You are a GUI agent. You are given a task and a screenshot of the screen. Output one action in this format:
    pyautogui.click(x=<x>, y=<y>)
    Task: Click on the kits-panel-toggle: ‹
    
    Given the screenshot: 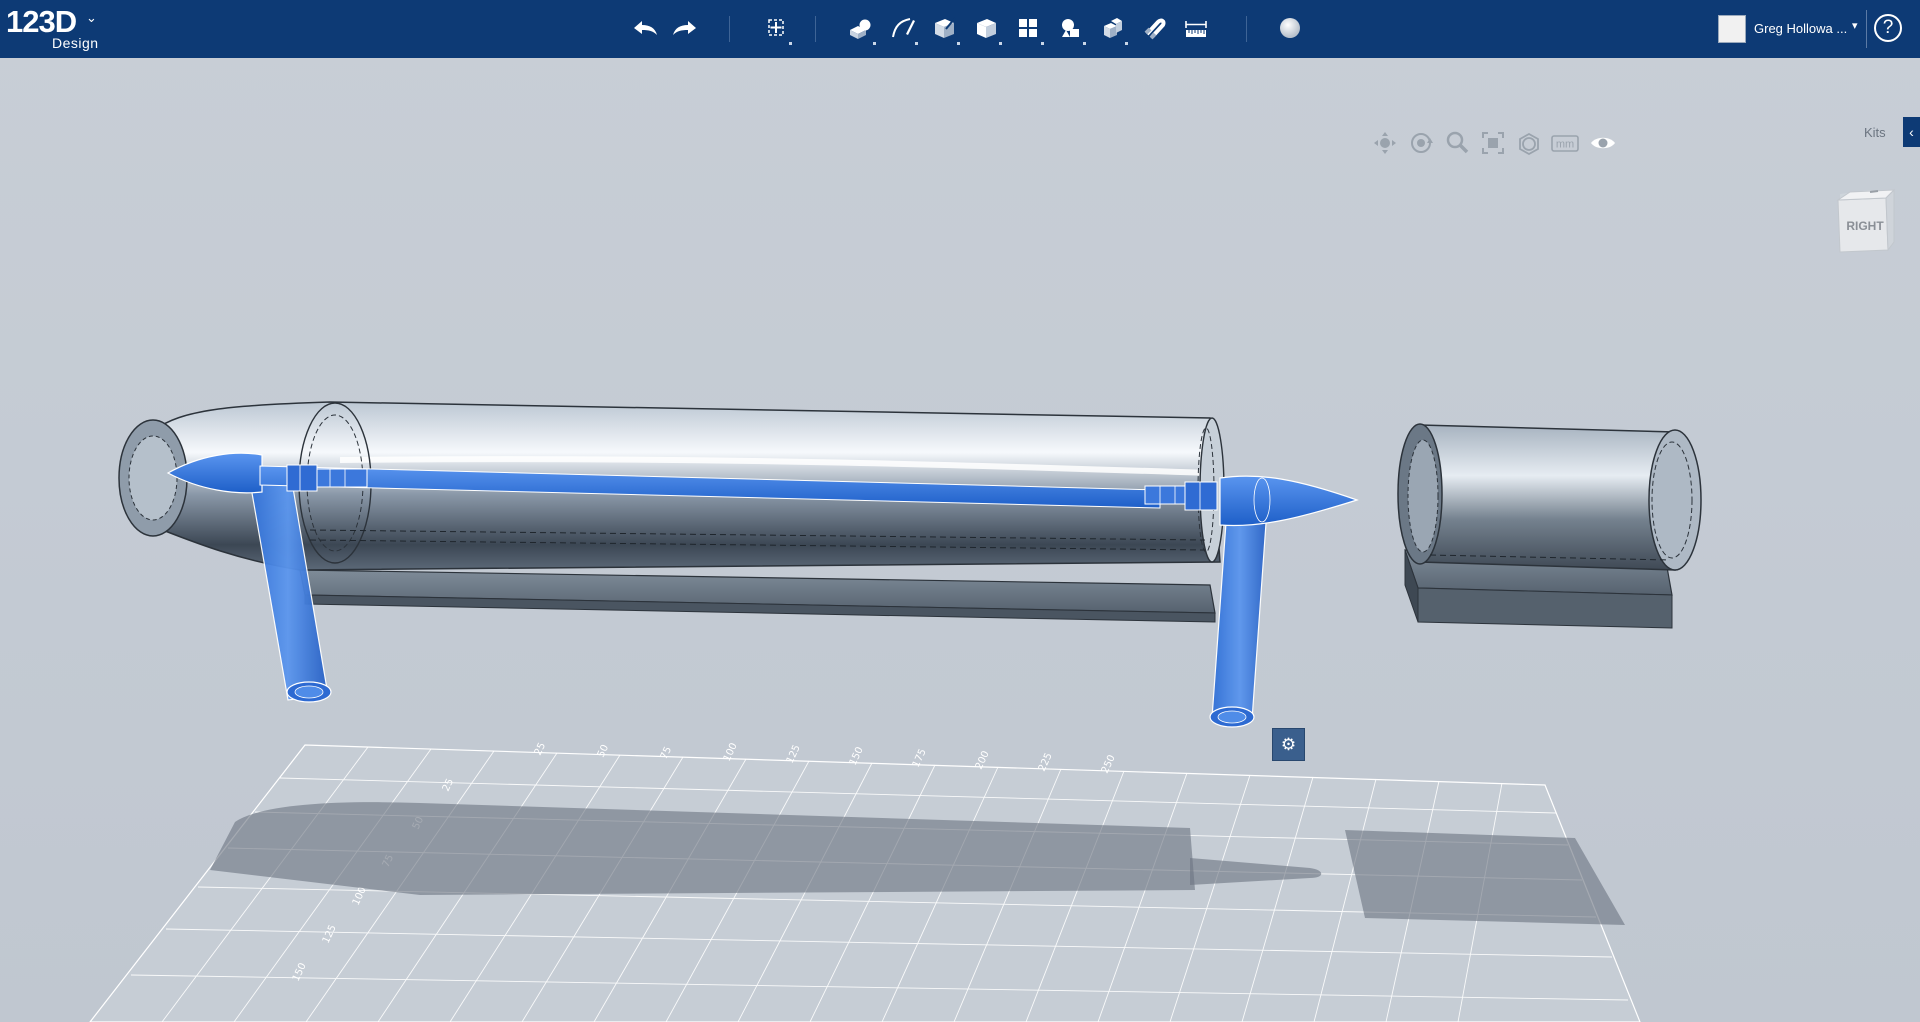 What is the action you would take?
    pyautogui.click(x=1911, y=132)
    